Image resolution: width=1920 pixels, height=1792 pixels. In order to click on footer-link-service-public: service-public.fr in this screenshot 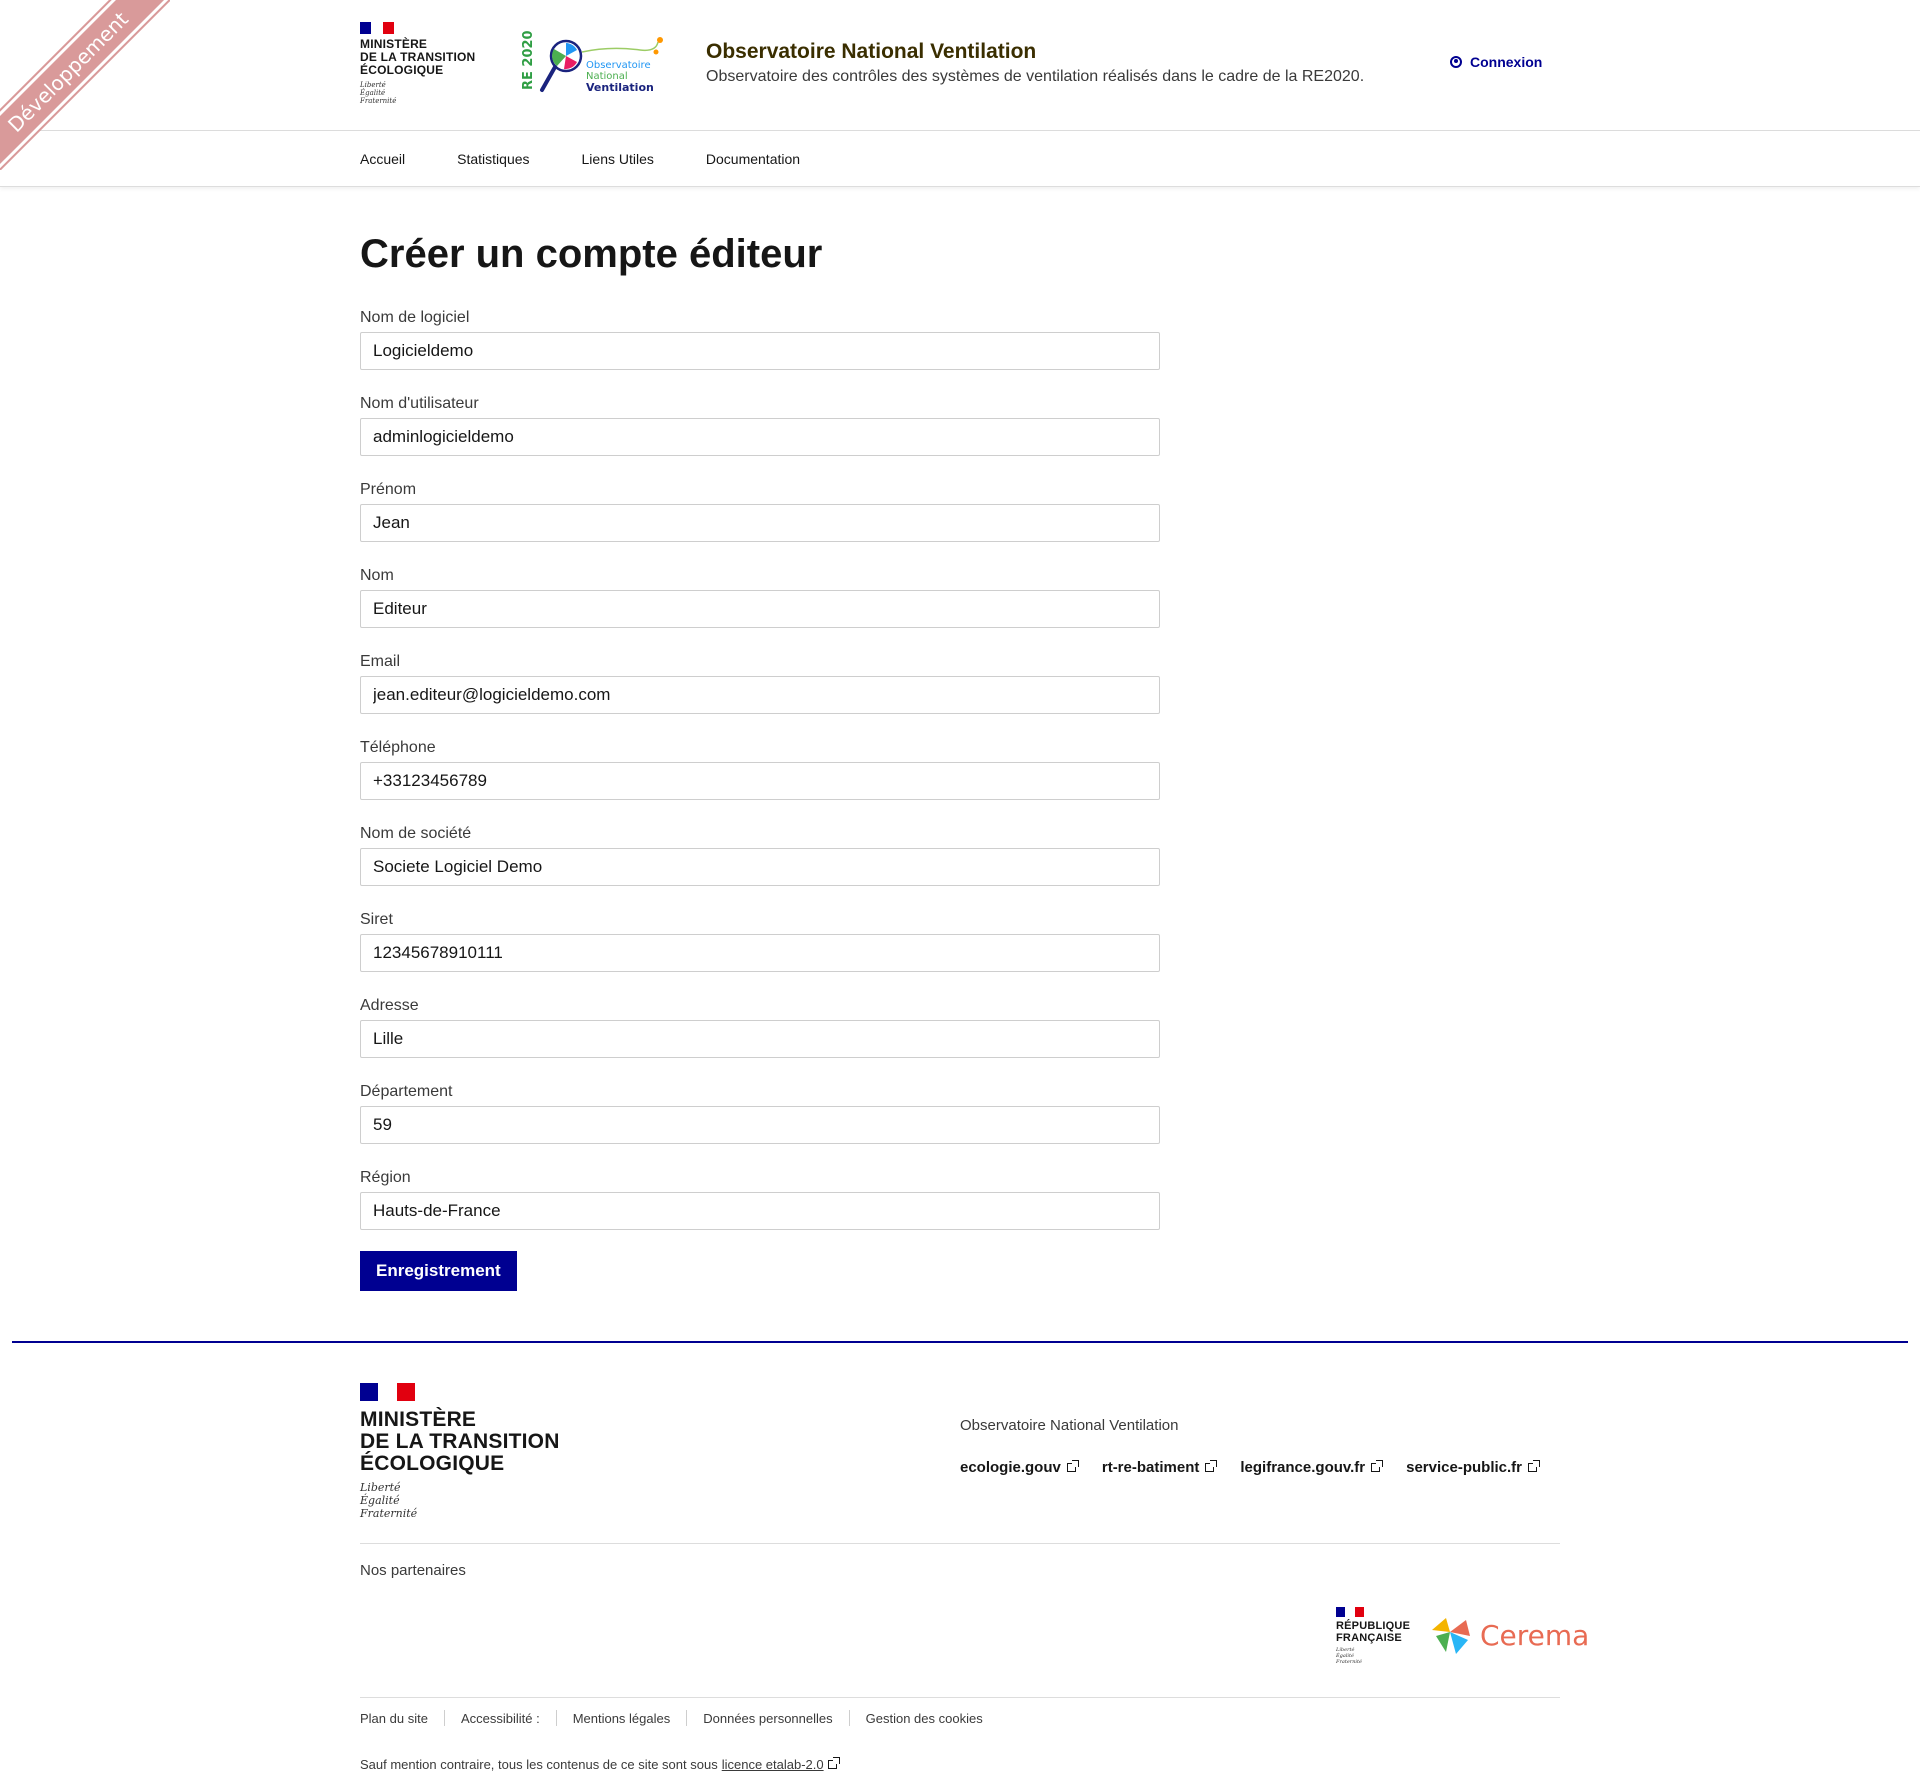, I will do `click(1473, 1467)`.